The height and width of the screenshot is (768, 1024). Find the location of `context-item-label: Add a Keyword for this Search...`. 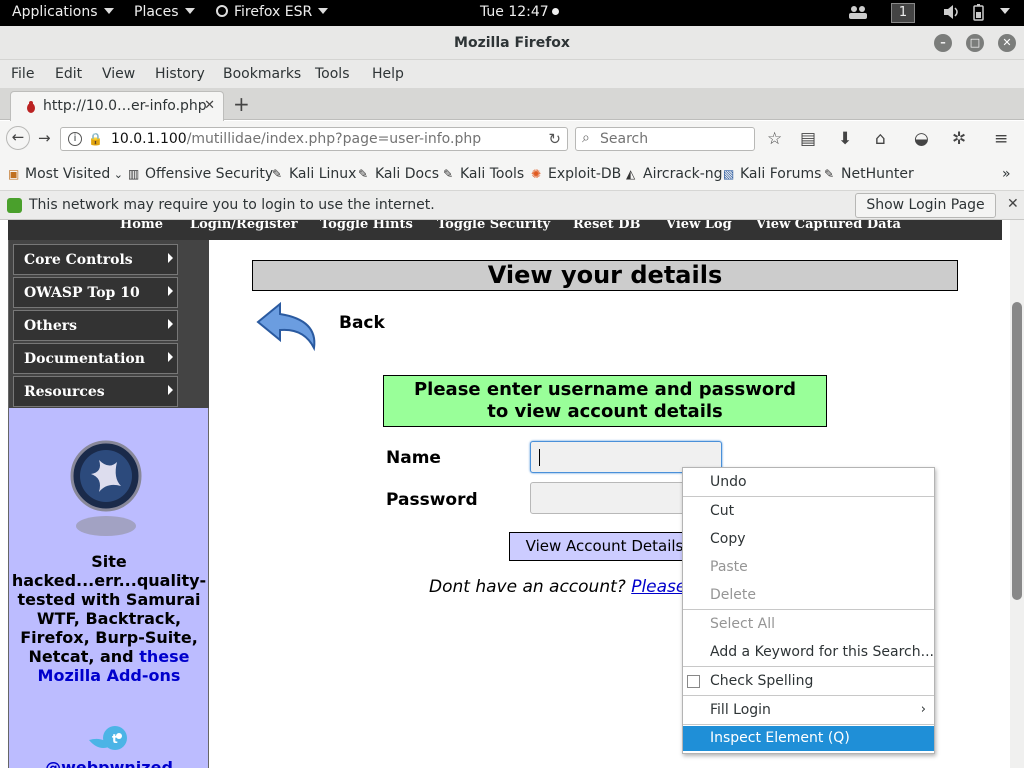

context-item-label: Add a Keyword for this Search... is located at coordinates (822, 652).